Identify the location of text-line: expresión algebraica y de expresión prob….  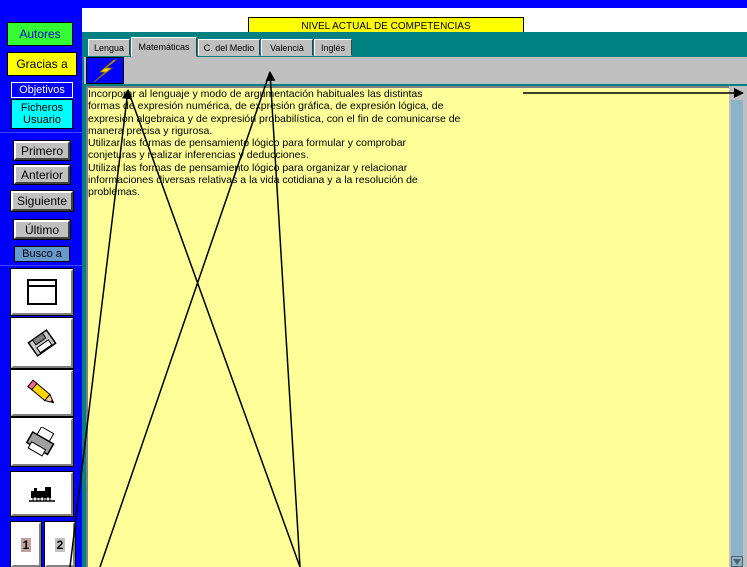
(274, 118).